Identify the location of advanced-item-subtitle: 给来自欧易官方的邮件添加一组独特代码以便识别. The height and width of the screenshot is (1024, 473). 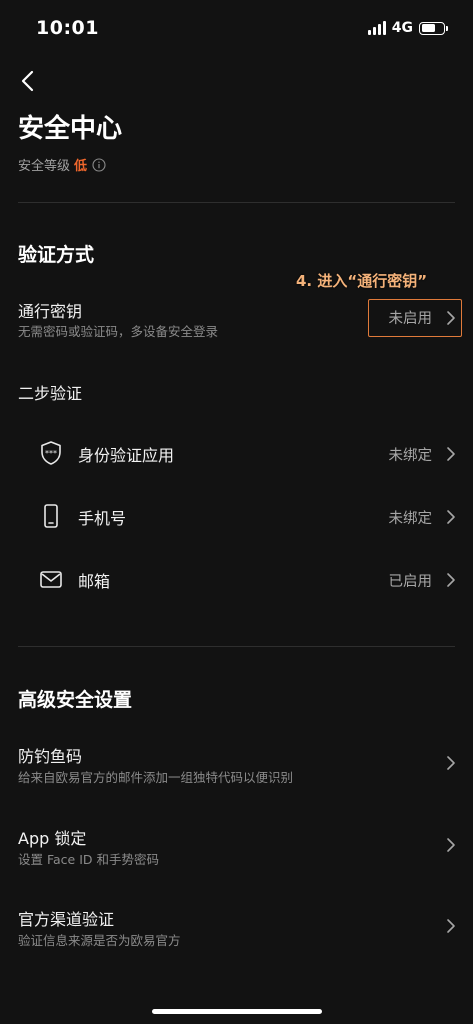
(156, 777).